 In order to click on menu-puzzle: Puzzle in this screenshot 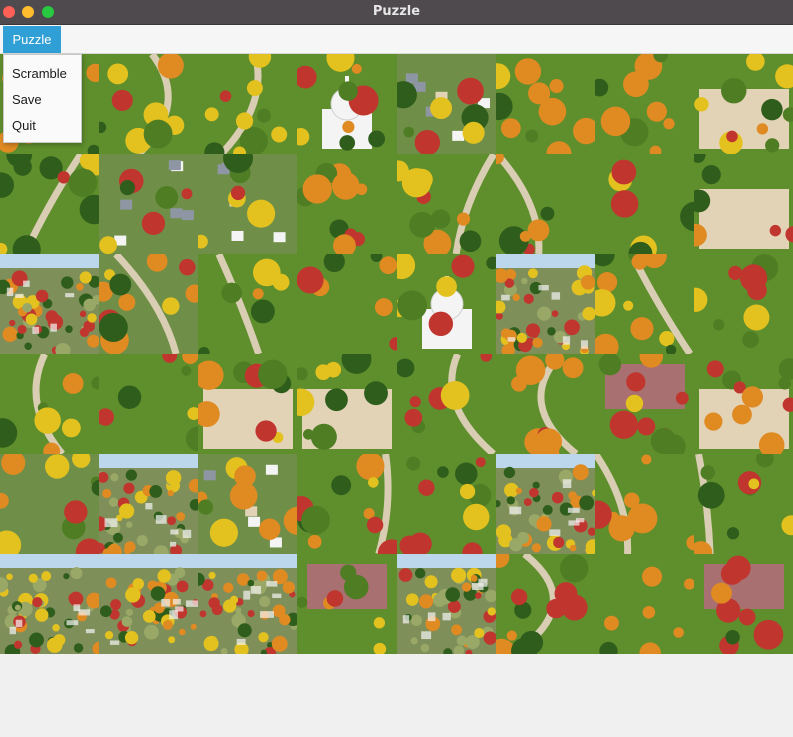, I will do `click(32, 39)`.